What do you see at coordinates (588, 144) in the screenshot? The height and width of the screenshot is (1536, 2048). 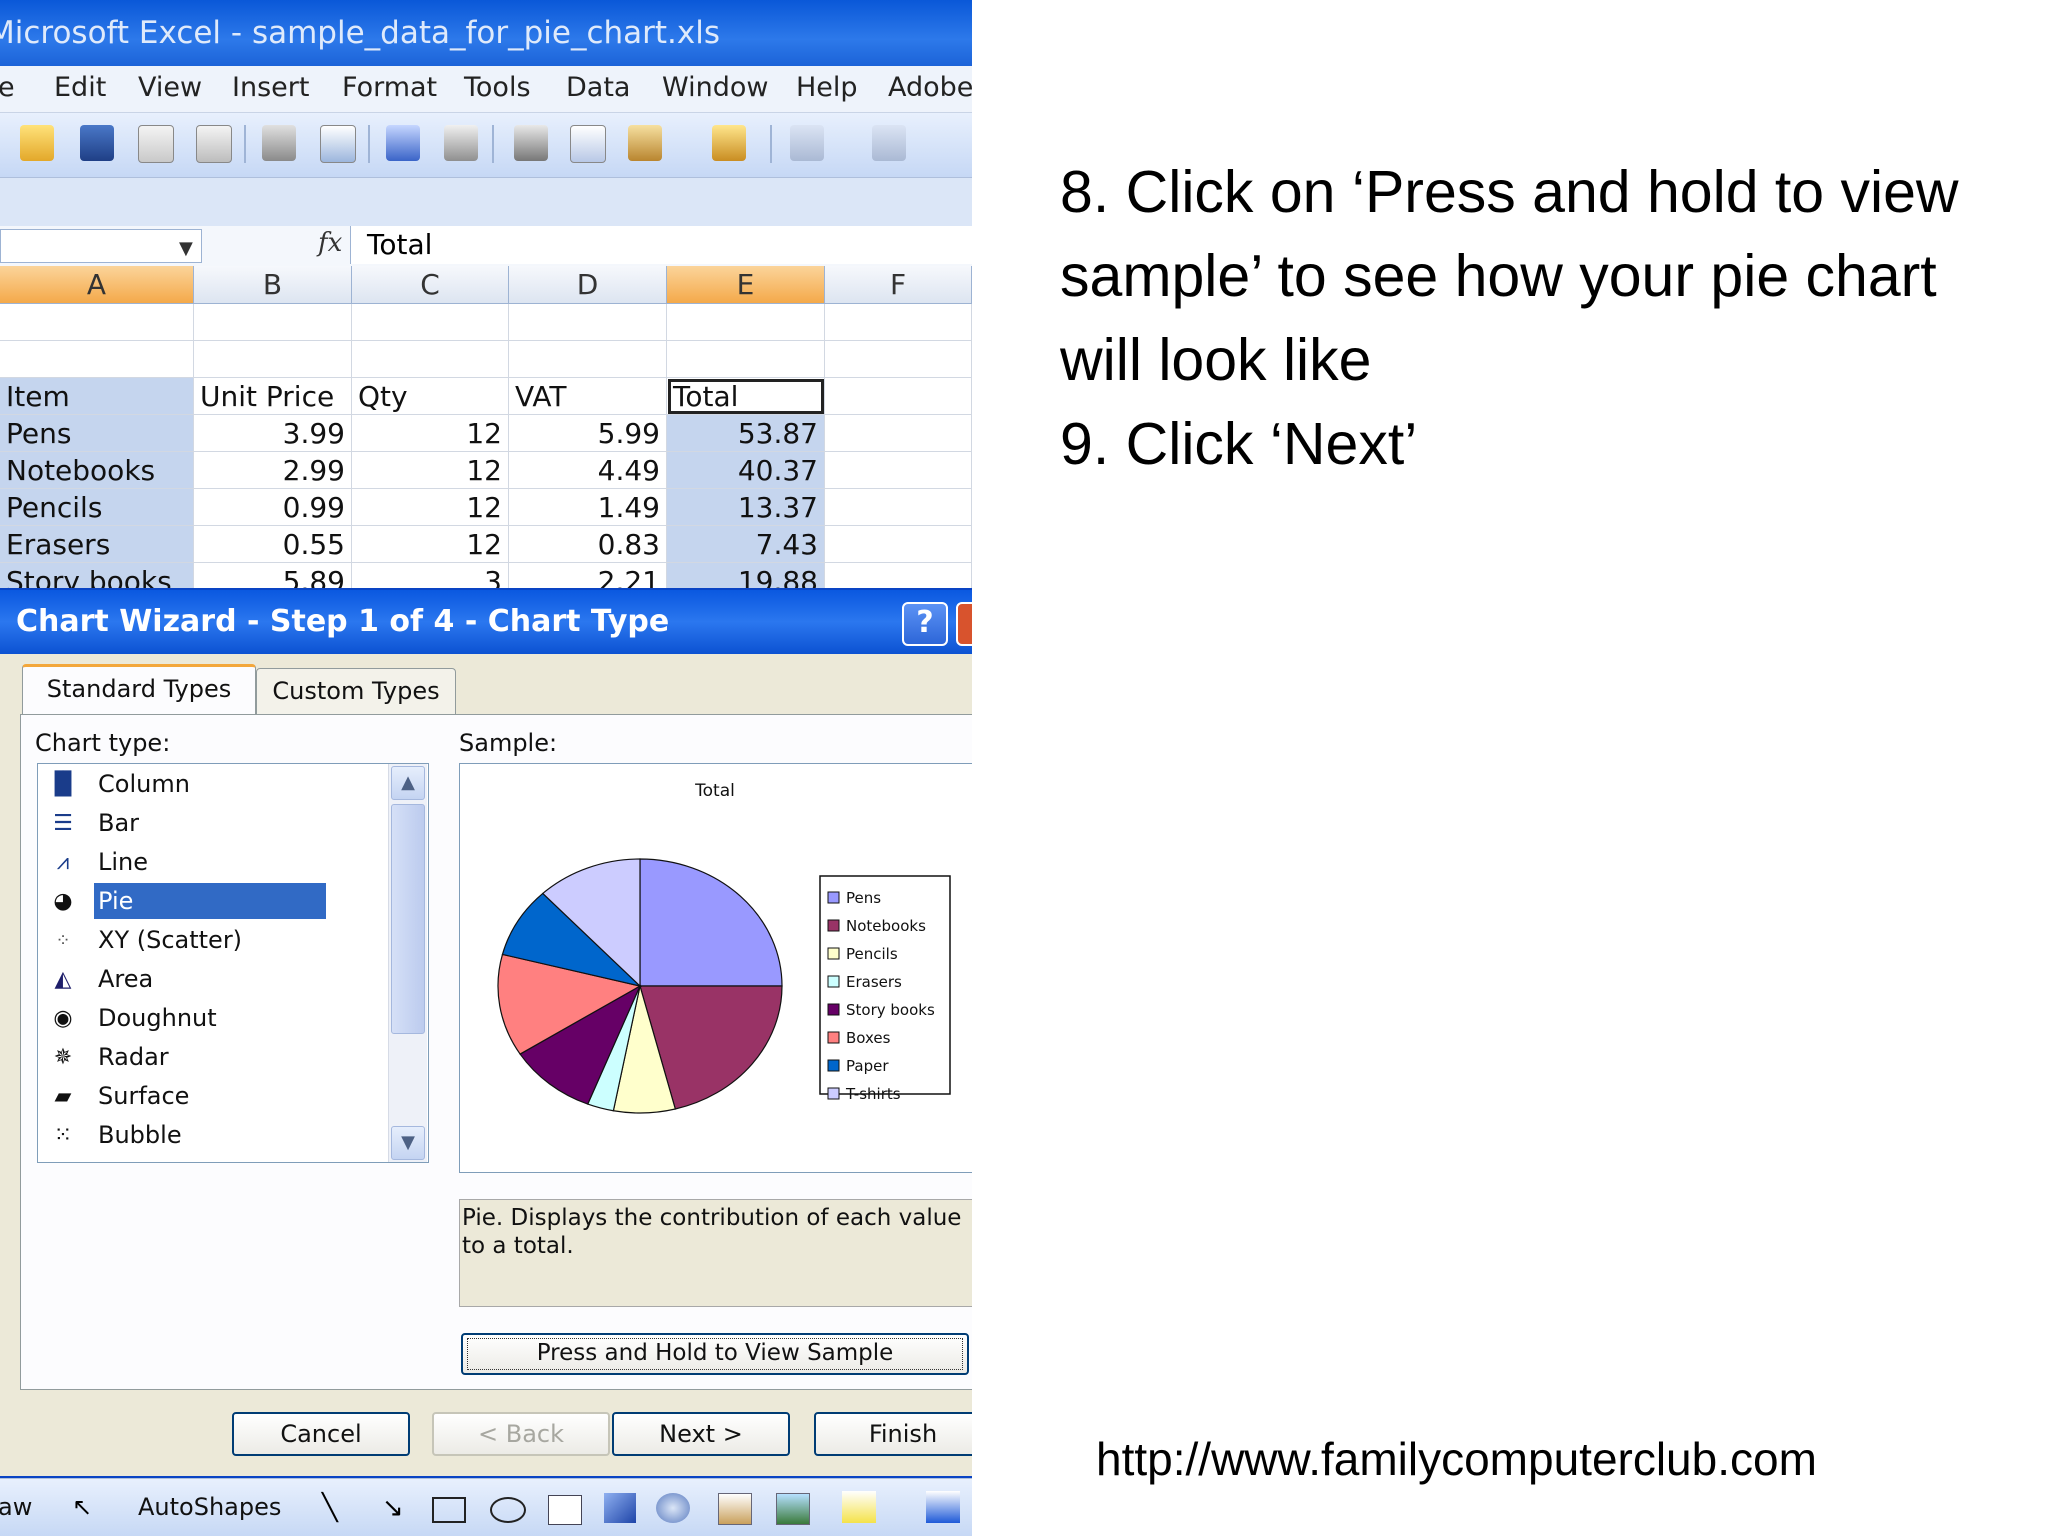 I see `copy-icon` at bounding box center [588, 144].